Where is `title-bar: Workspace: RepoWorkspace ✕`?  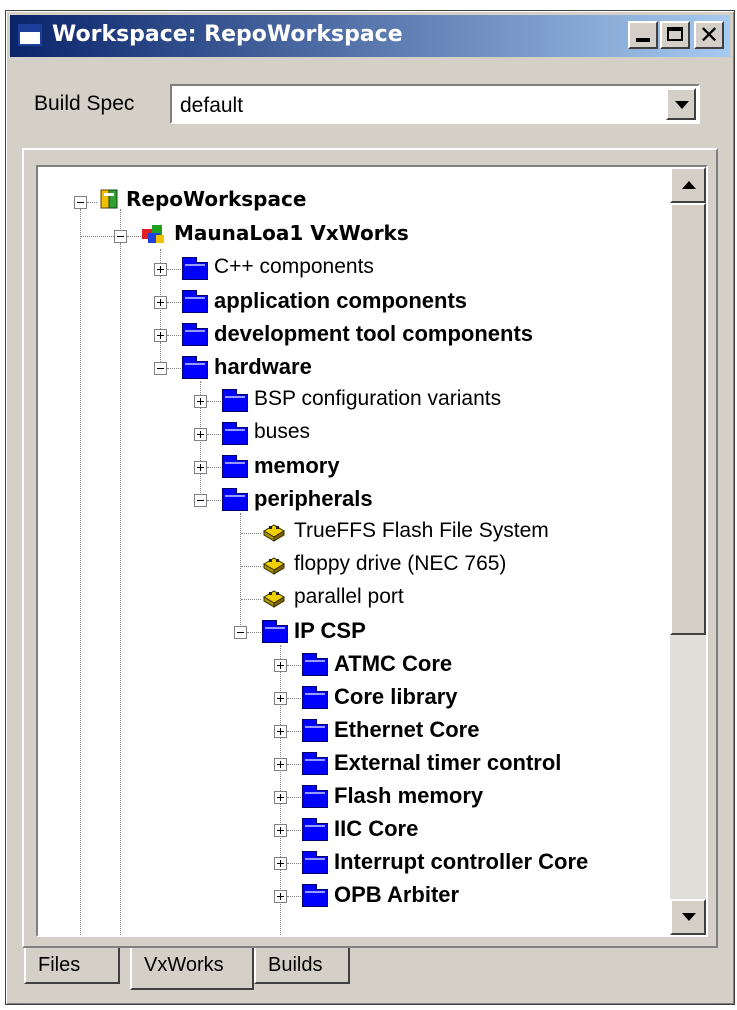
title-bar: Workspace: RepoWorkspace ✕ is located at coordinates (370, 36).